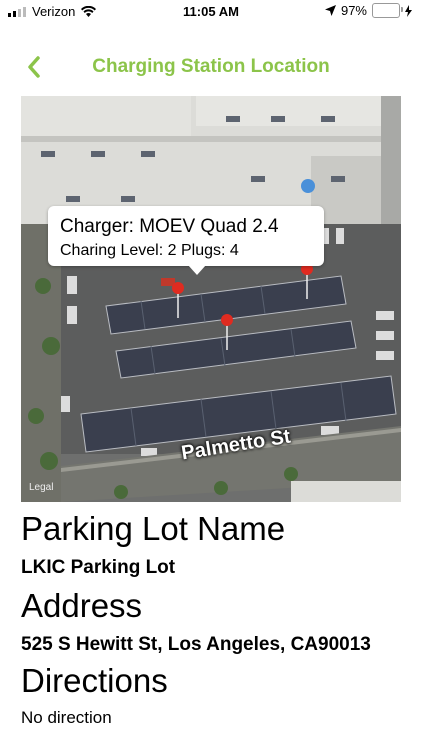 Image resolution: width=422 pixels, height=750 pixels. I want to click on address-value: 525 S Hewitt St, Los Angeles, CA90013, so click(196, 644).